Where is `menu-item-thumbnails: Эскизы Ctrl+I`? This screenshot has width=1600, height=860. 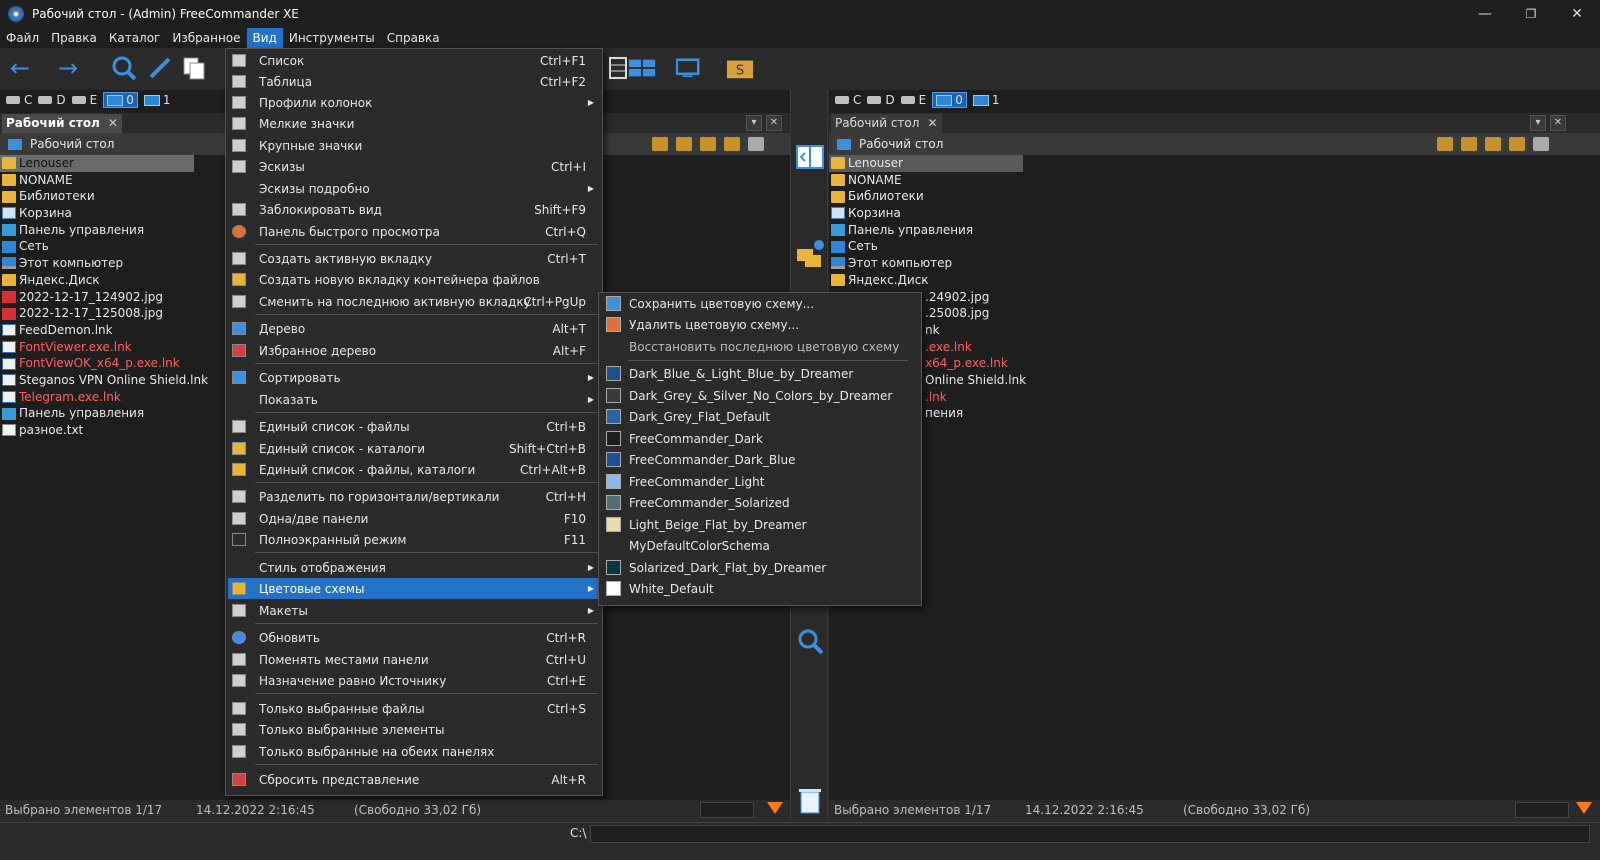
menu-item-thumbnails: Эскизы Ctrl+I is located at coordinates (414, 166).